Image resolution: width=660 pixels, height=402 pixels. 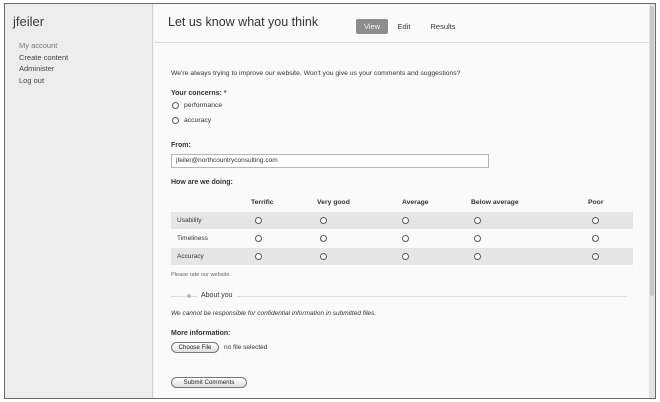 What do you see at coordinates (258, 238) in the screenshot?
I see `timeliness-terrific-radio` at bounding box center [258, 238].